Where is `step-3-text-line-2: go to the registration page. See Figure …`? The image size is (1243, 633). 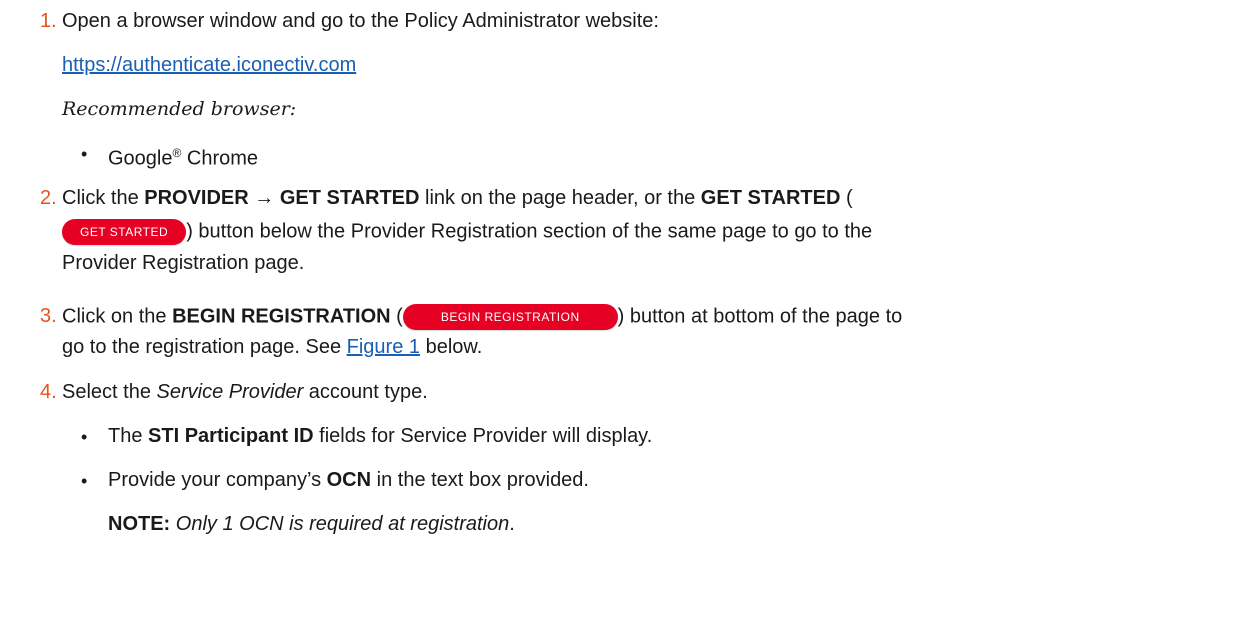
step-3-text-line-2: go to the registration page. See Figure … is located at coordinates (272, 347).